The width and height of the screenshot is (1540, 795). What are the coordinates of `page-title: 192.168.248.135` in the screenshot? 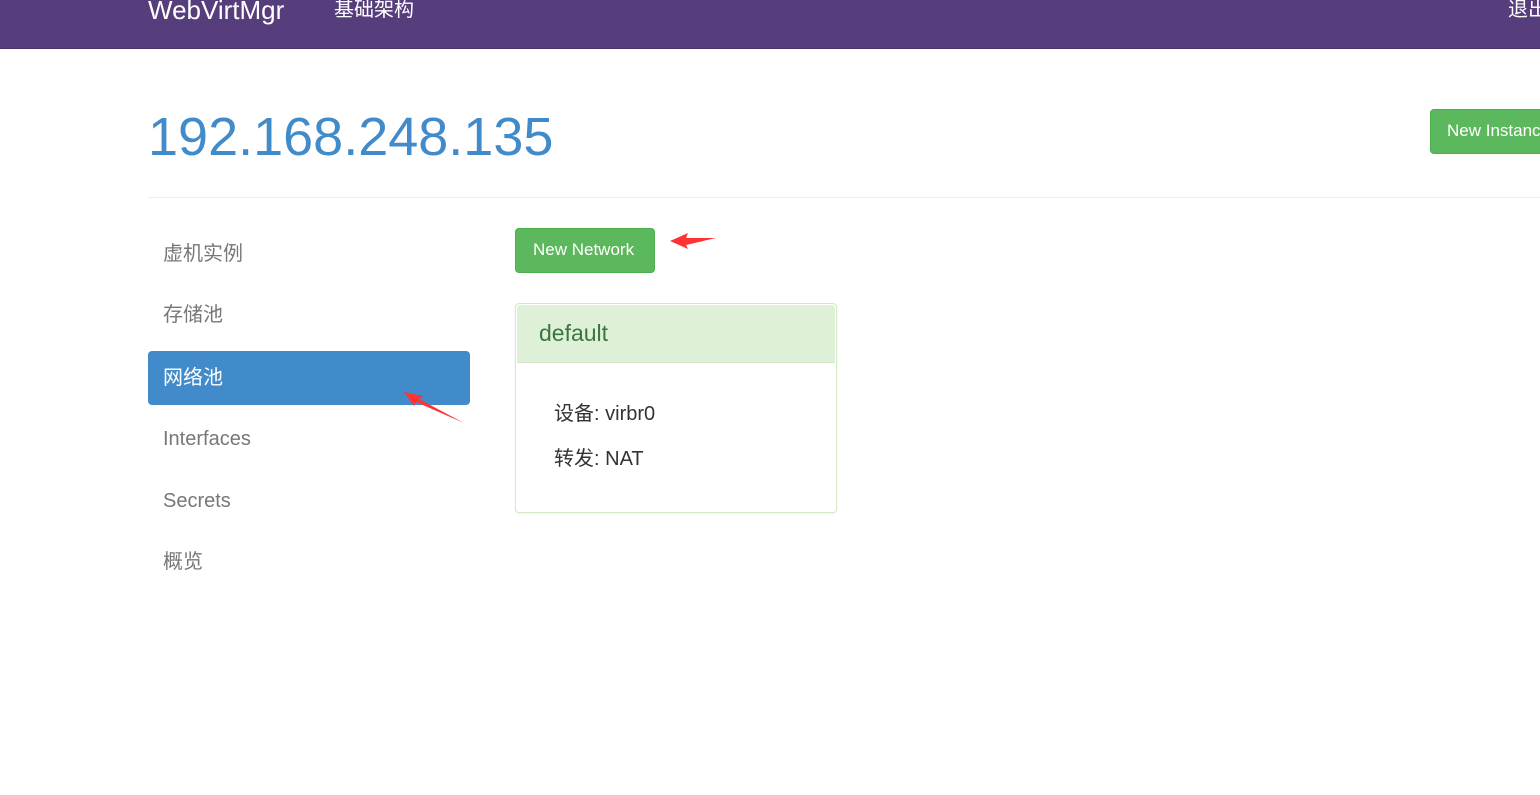 It's located at (351, 137).